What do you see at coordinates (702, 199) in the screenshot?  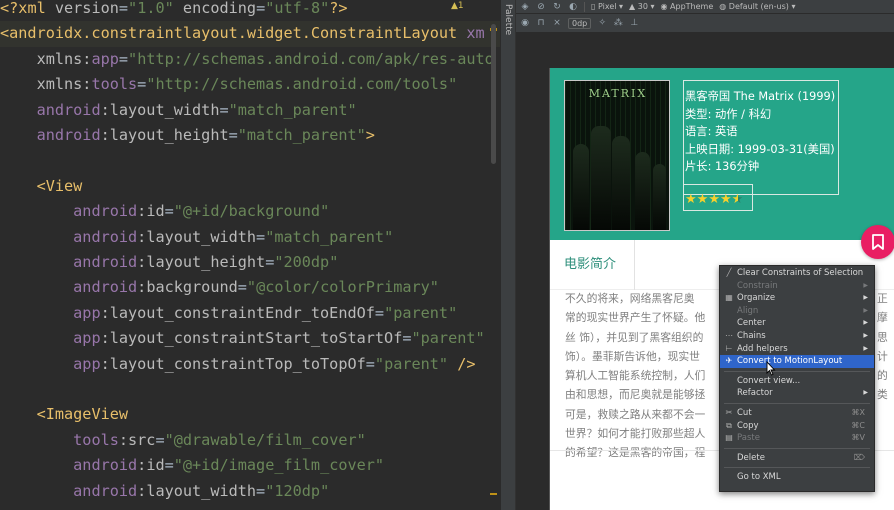 I see `star-icon: ★` at bounding box center [702, 199].